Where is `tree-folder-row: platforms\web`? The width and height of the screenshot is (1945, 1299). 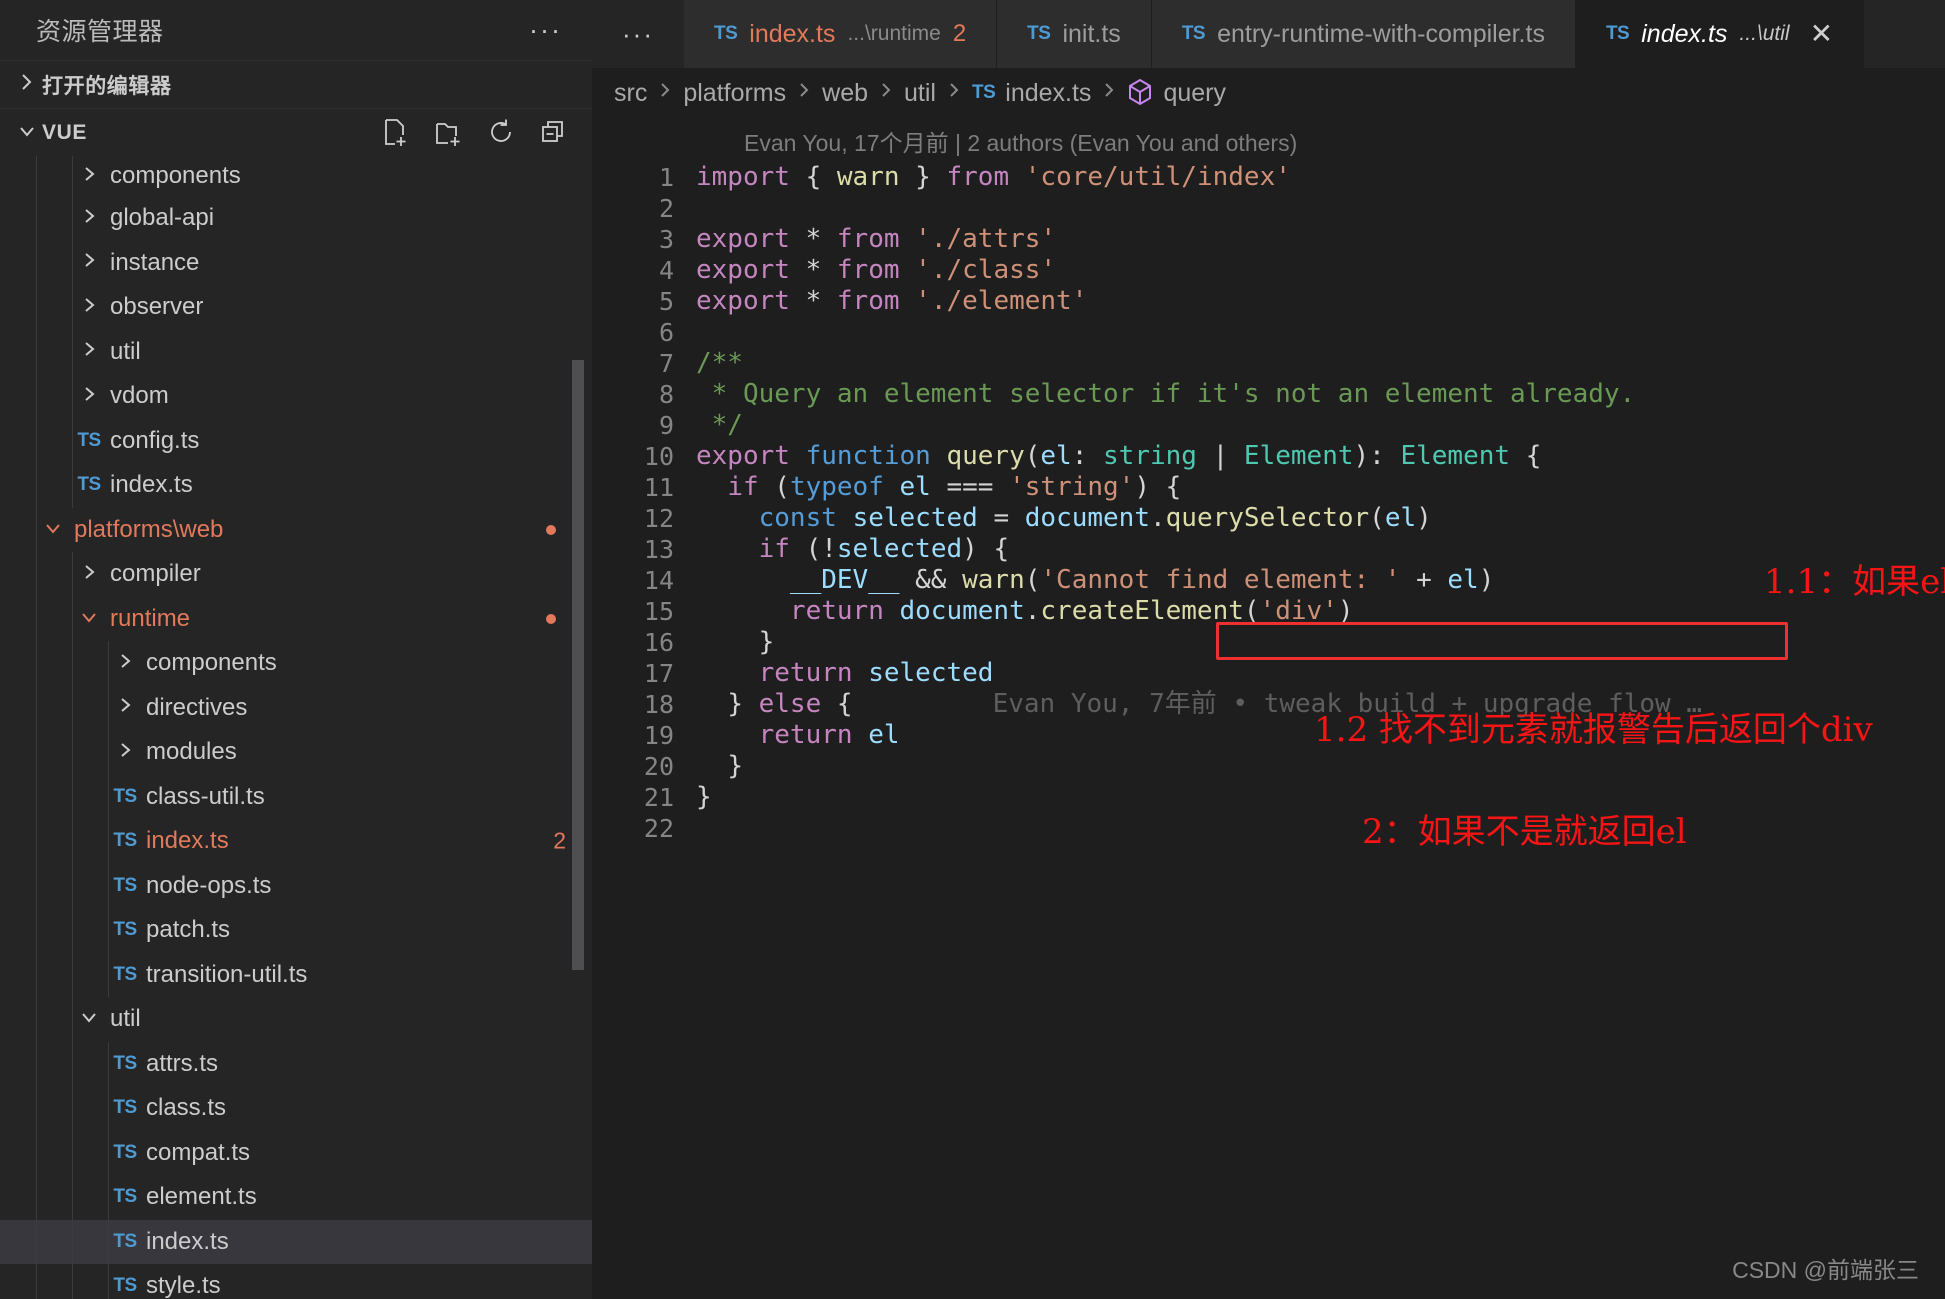 tree-folder-row: platforms\web is located at coordinates (296, 529).